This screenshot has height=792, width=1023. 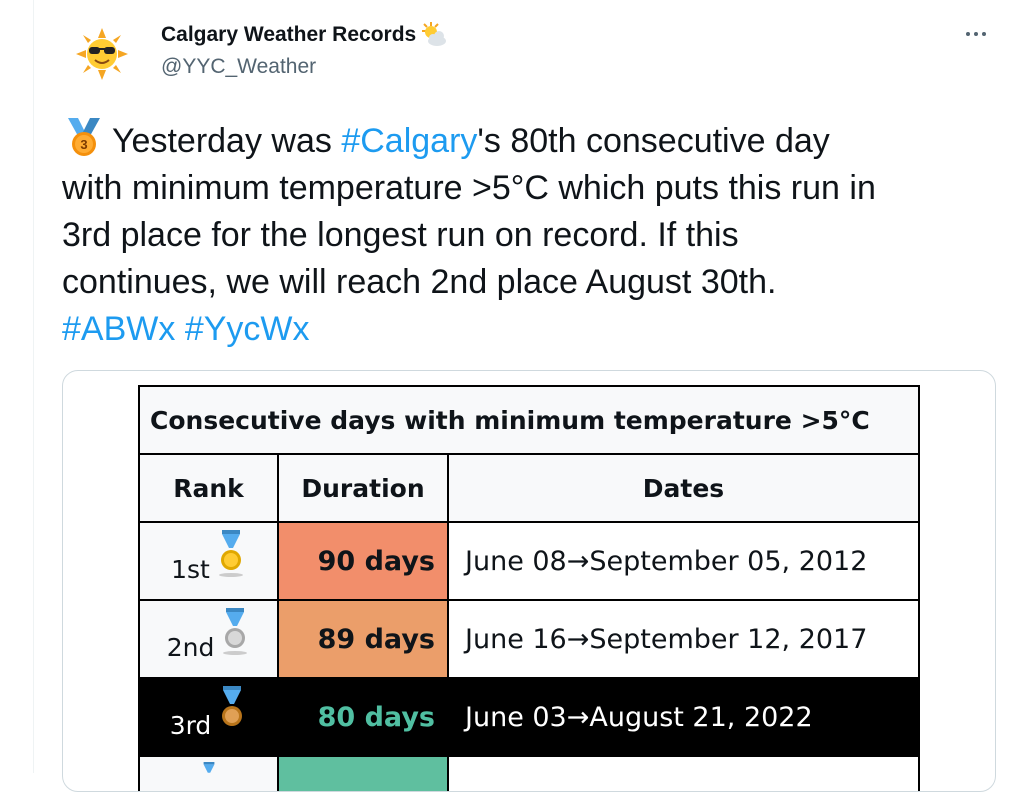 What do you see at coordinates (208, 767) in the screenshot?
I see `medal-icon` at bounding box center [208, 767].